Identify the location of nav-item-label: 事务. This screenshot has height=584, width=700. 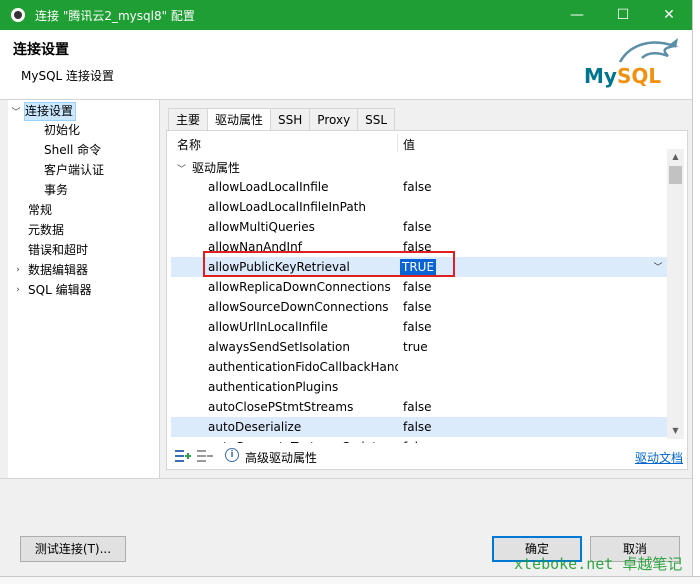
(56, 190).